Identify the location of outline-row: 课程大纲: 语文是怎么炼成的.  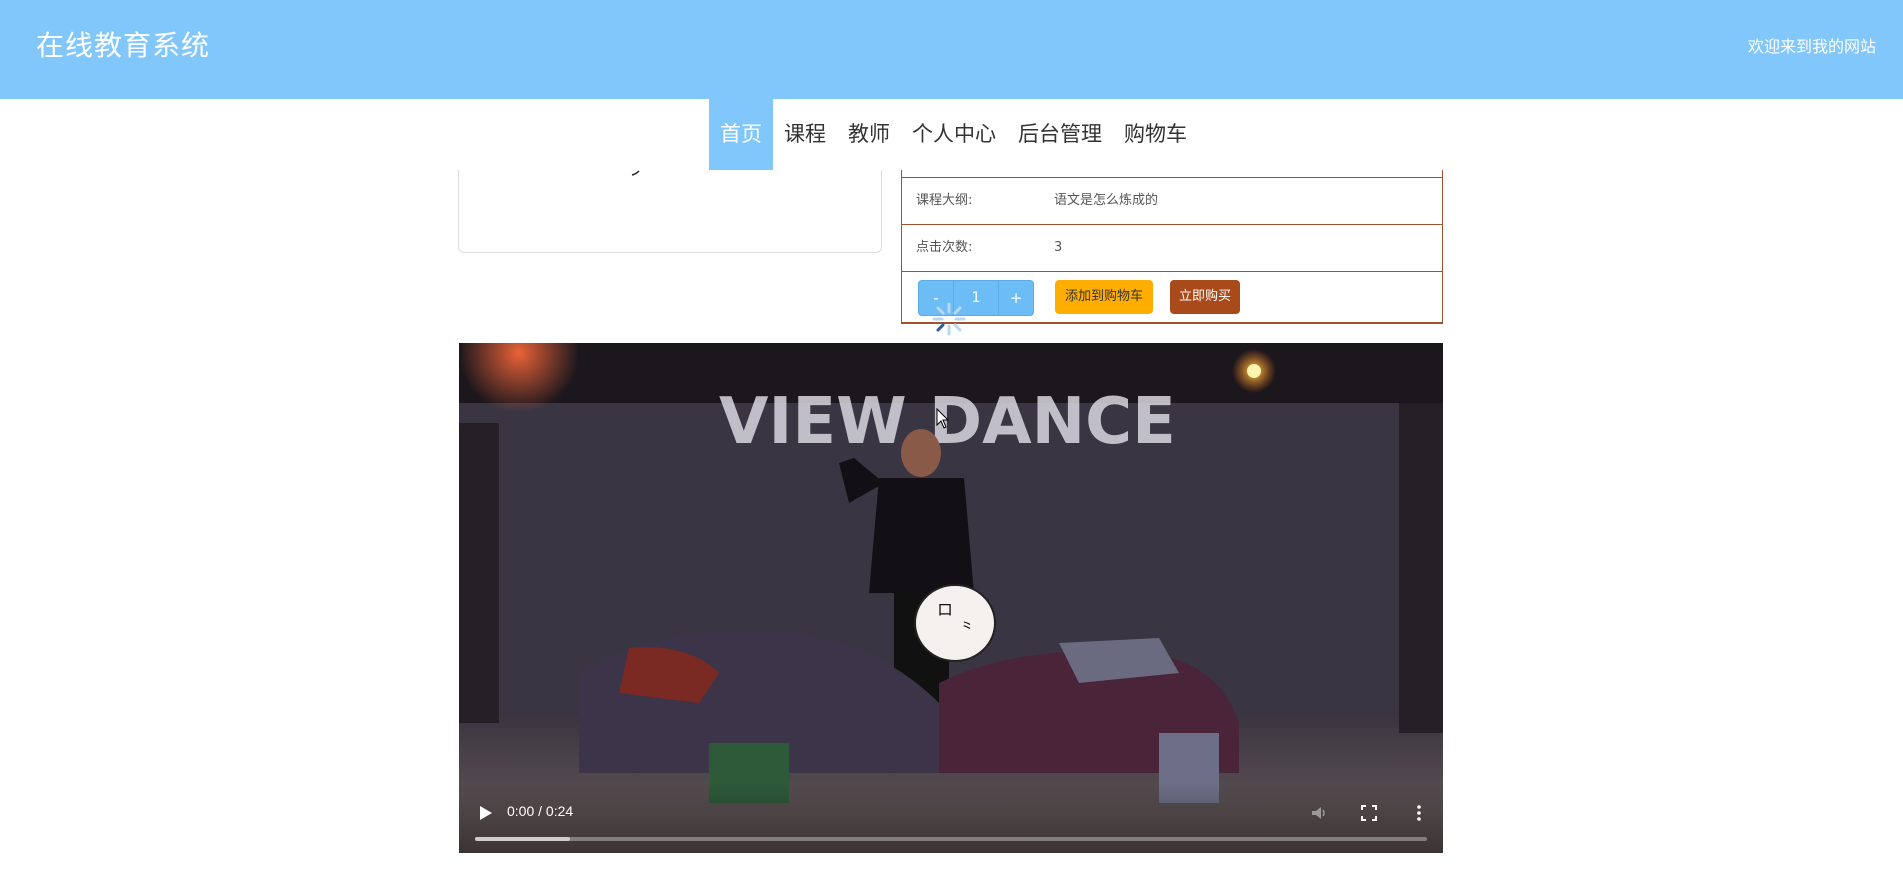
(1172, 200).